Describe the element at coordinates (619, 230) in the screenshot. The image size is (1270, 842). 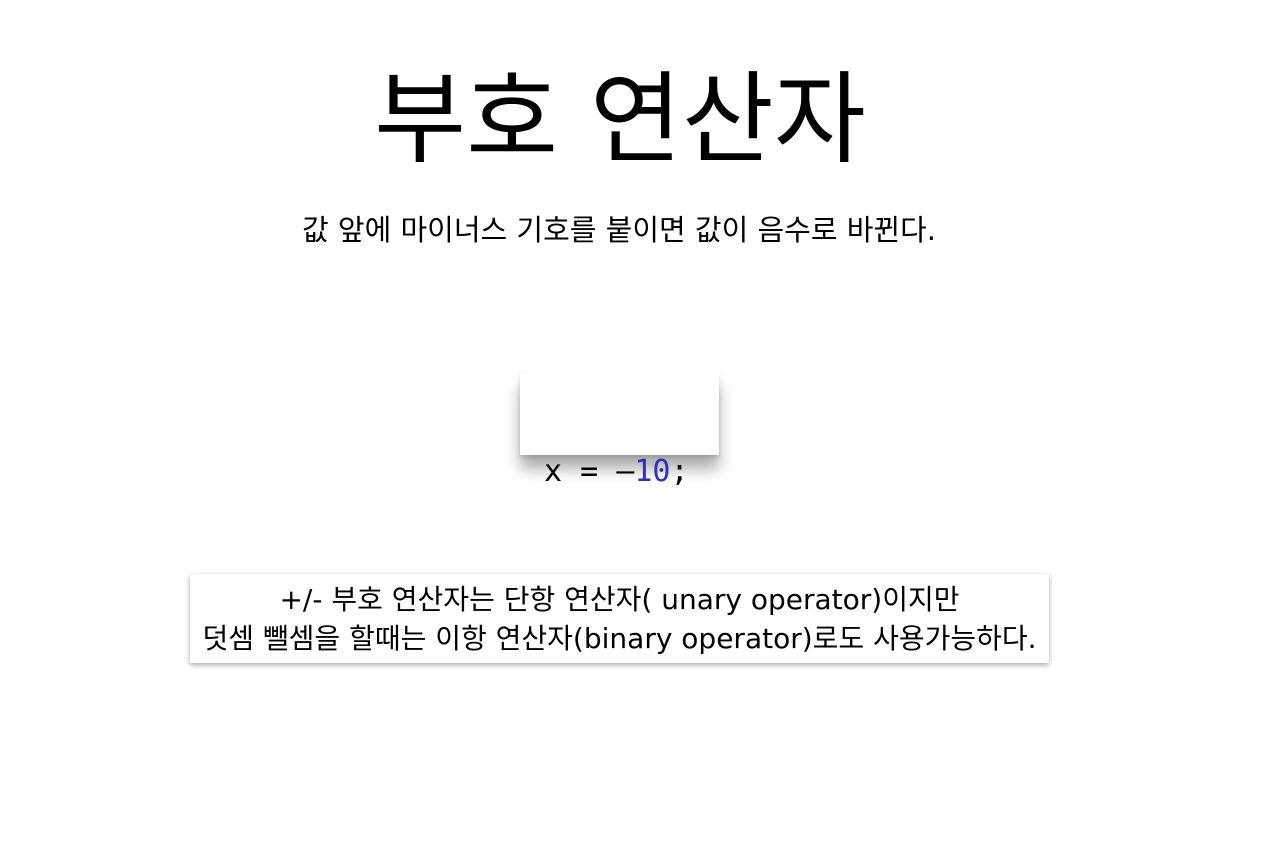
I see `slide-subtitle: 값 앞에 마이너스 기호를 붙이면 값이 음수로 바뀐다.` at that location.